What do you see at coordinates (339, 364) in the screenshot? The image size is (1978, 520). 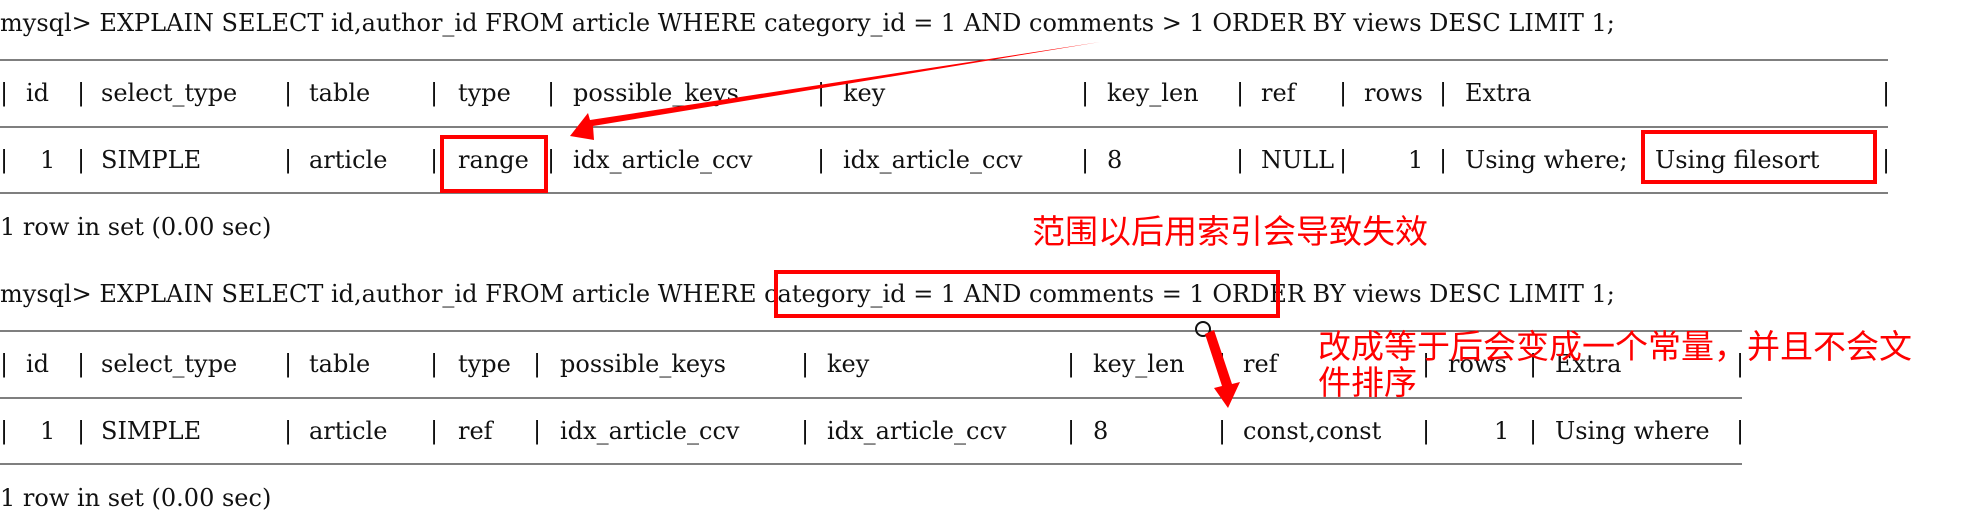 I see `q2-col-table: table` at bounding box center [339, 364].